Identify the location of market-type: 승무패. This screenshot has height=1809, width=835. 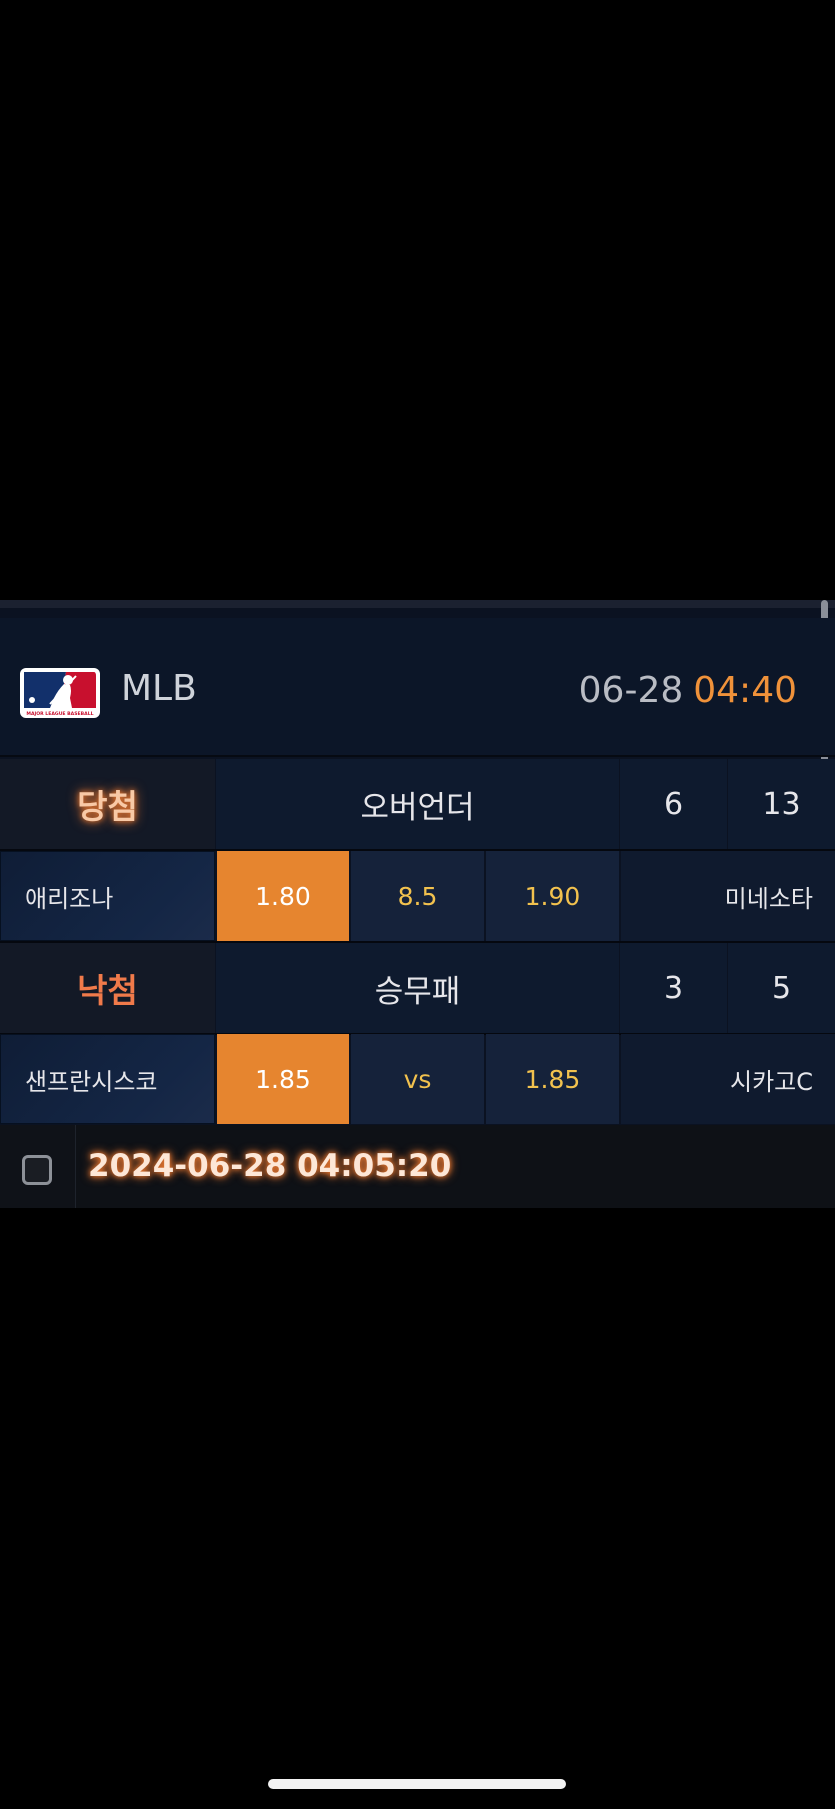
(417, 988).